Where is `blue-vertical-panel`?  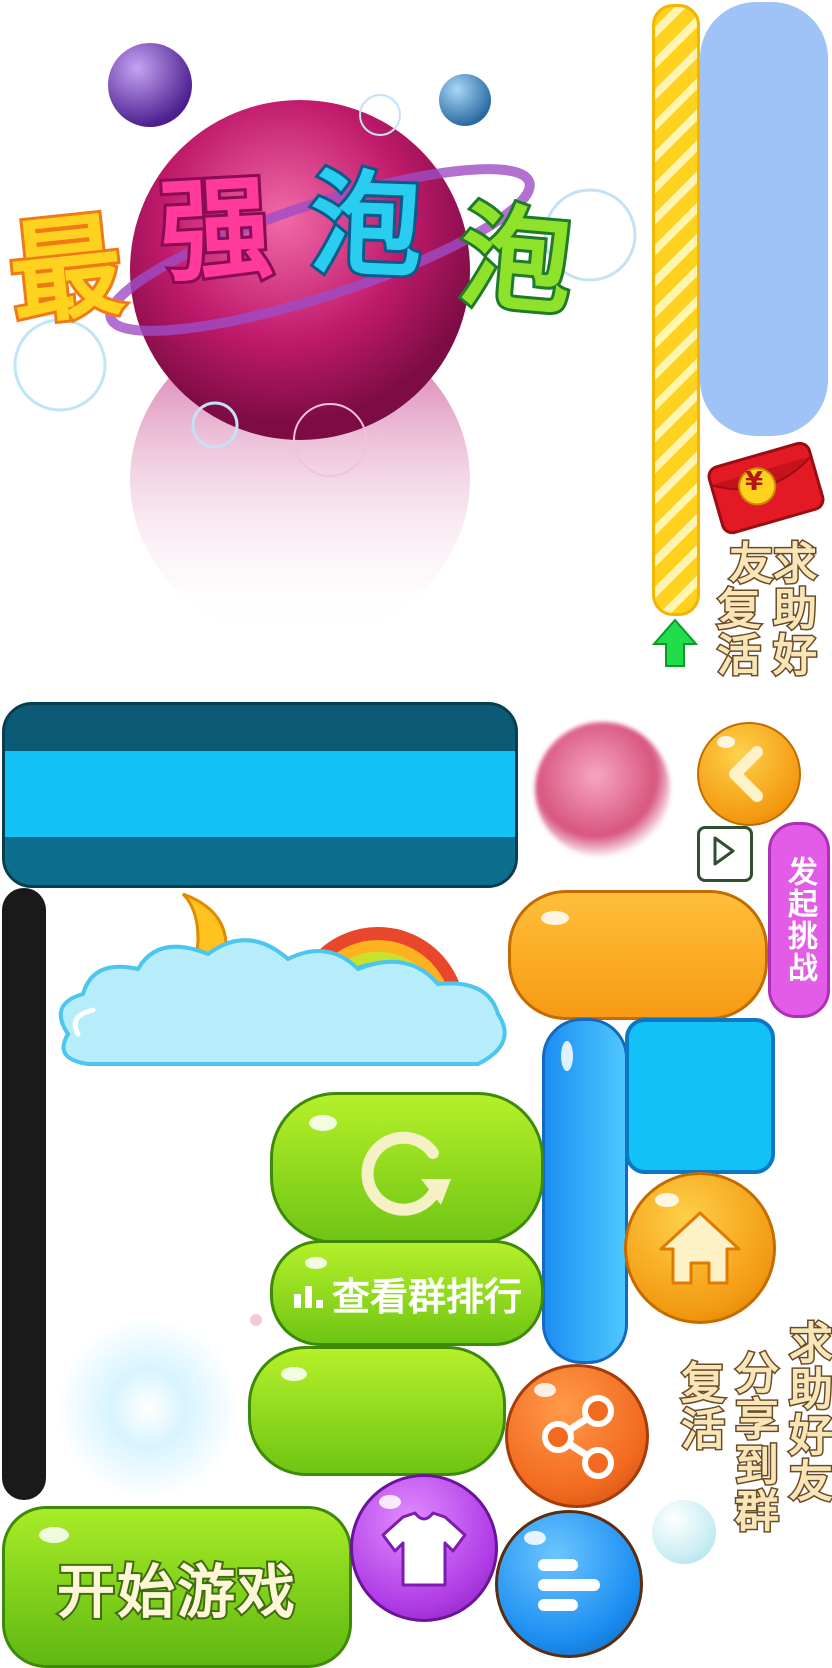
blue-vertical-panel is located at coordinates (764, 219).